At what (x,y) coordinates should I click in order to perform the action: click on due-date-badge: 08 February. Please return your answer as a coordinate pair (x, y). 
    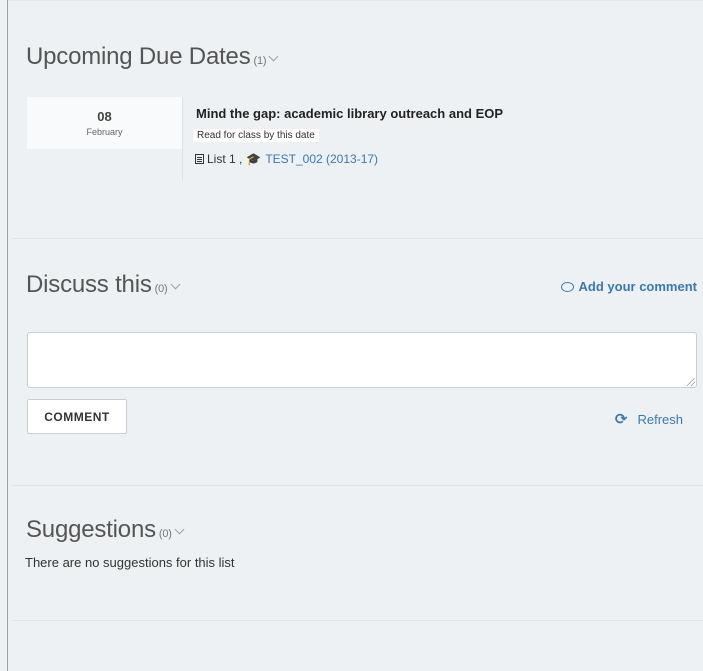
    Looking at the image, I should click on (104, 123).